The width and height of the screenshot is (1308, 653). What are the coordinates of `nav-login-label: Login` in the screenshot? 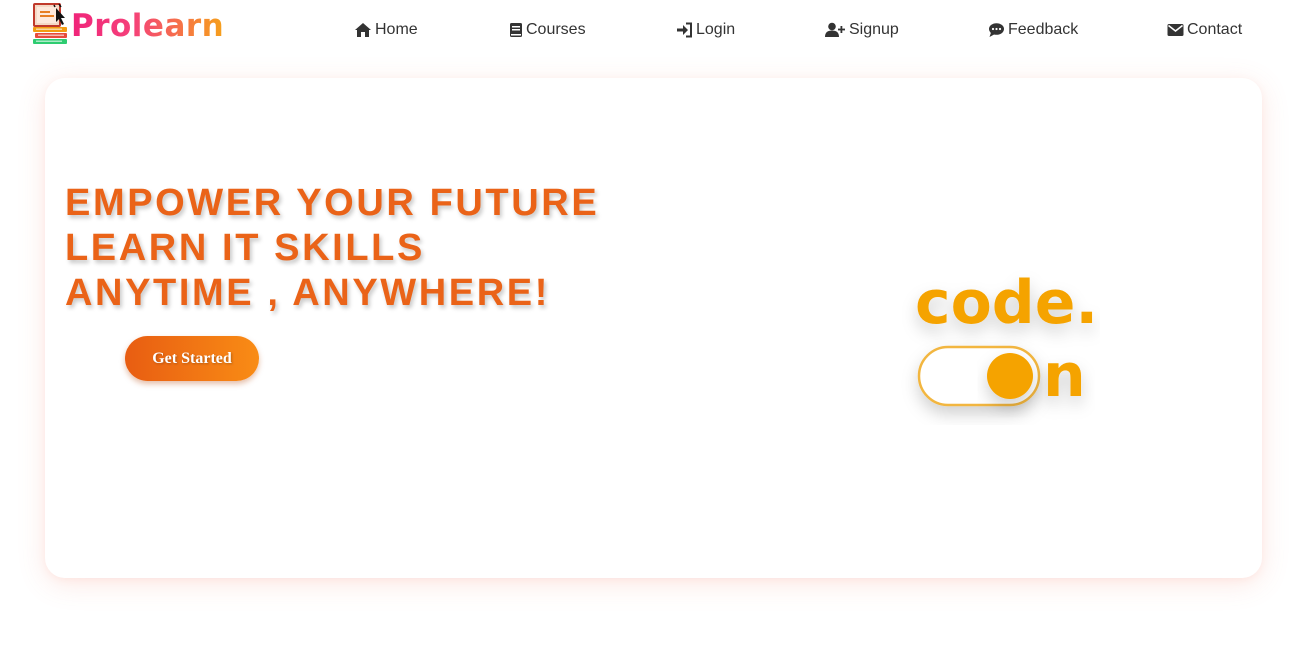 It's located at (716, 29).